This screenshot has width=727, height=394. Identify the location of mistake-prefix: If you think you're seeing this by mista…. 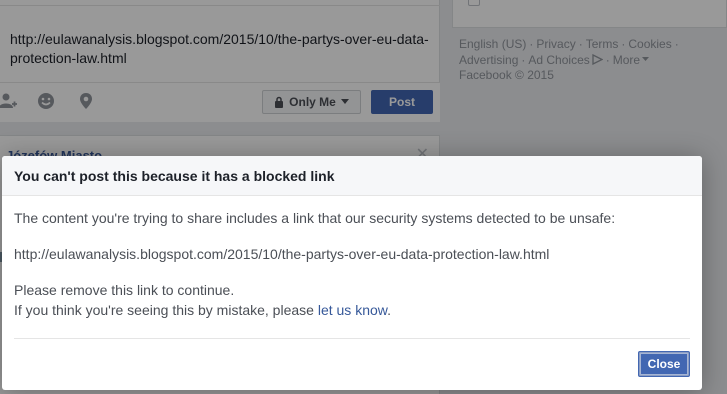
(166, 310).